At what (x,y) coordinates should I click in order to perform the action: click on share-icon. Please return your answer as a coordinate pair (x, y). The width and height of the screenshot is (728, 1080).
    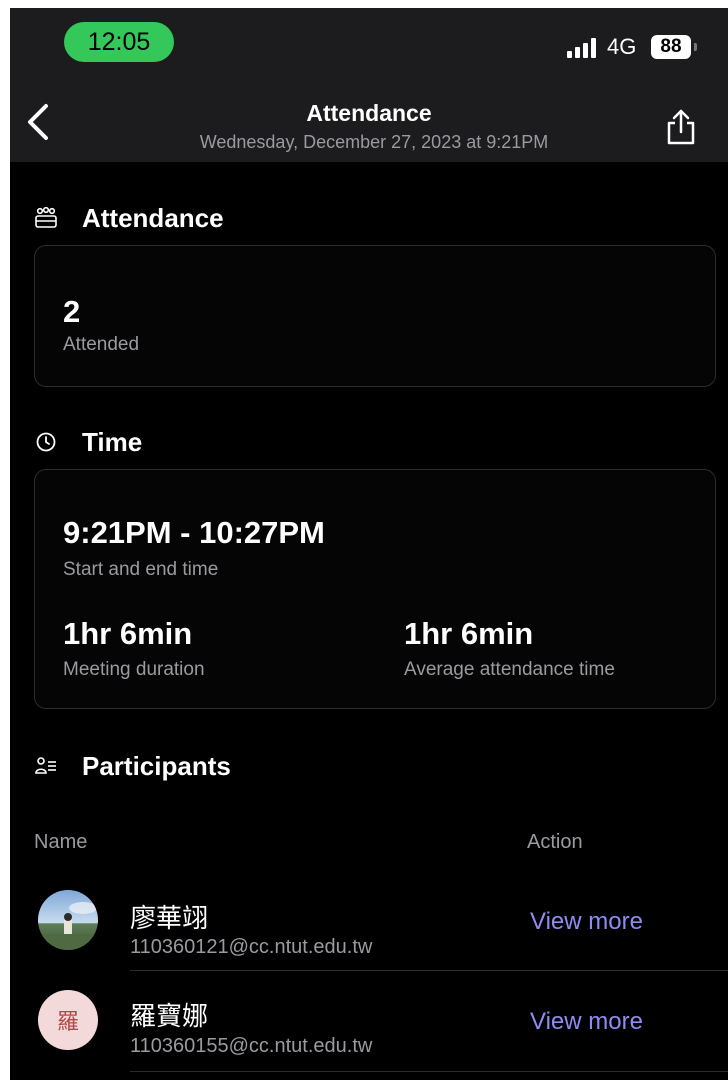
    Looking at the image, I should click on (681, 127).